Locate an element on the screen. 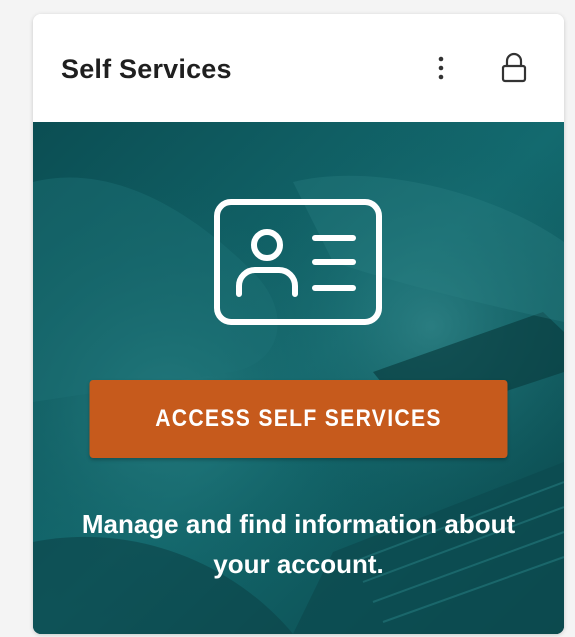 This screenshot has width=575, height=637. kebab-menu-icon is located at coordinates (441, 68).